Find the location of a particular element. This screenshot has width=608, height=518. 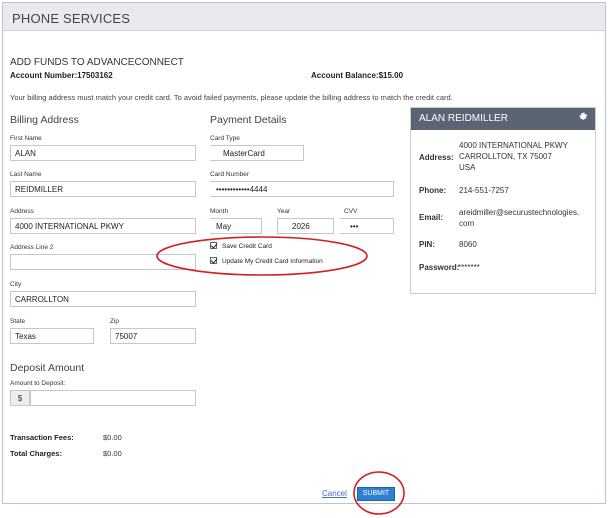

add-funds-heading: ADD FUNDS TO ADVANCECONNECT is located at coordinates (97, 62).